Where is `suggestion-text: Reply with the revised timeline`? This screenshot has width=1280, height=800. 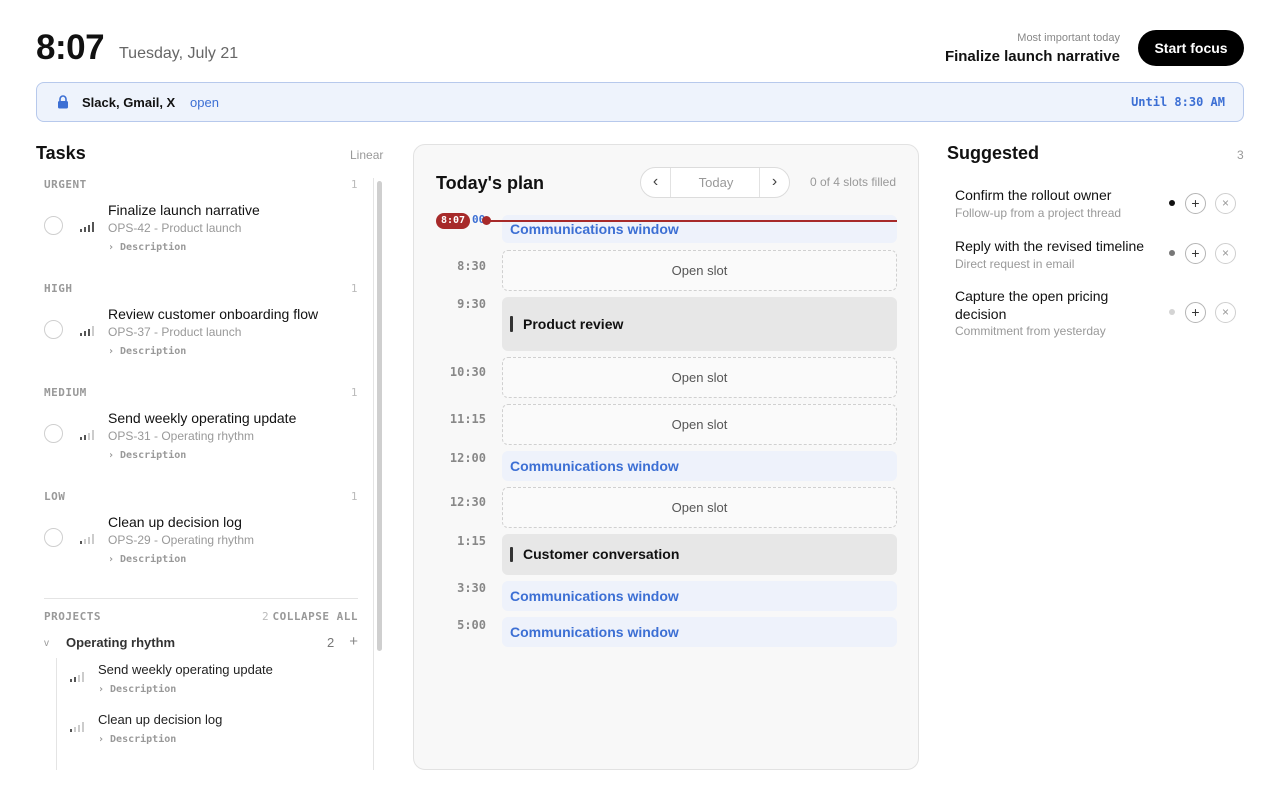
suggestion-text: Reply with the revised timeline is located at coordinates (1050, 246).